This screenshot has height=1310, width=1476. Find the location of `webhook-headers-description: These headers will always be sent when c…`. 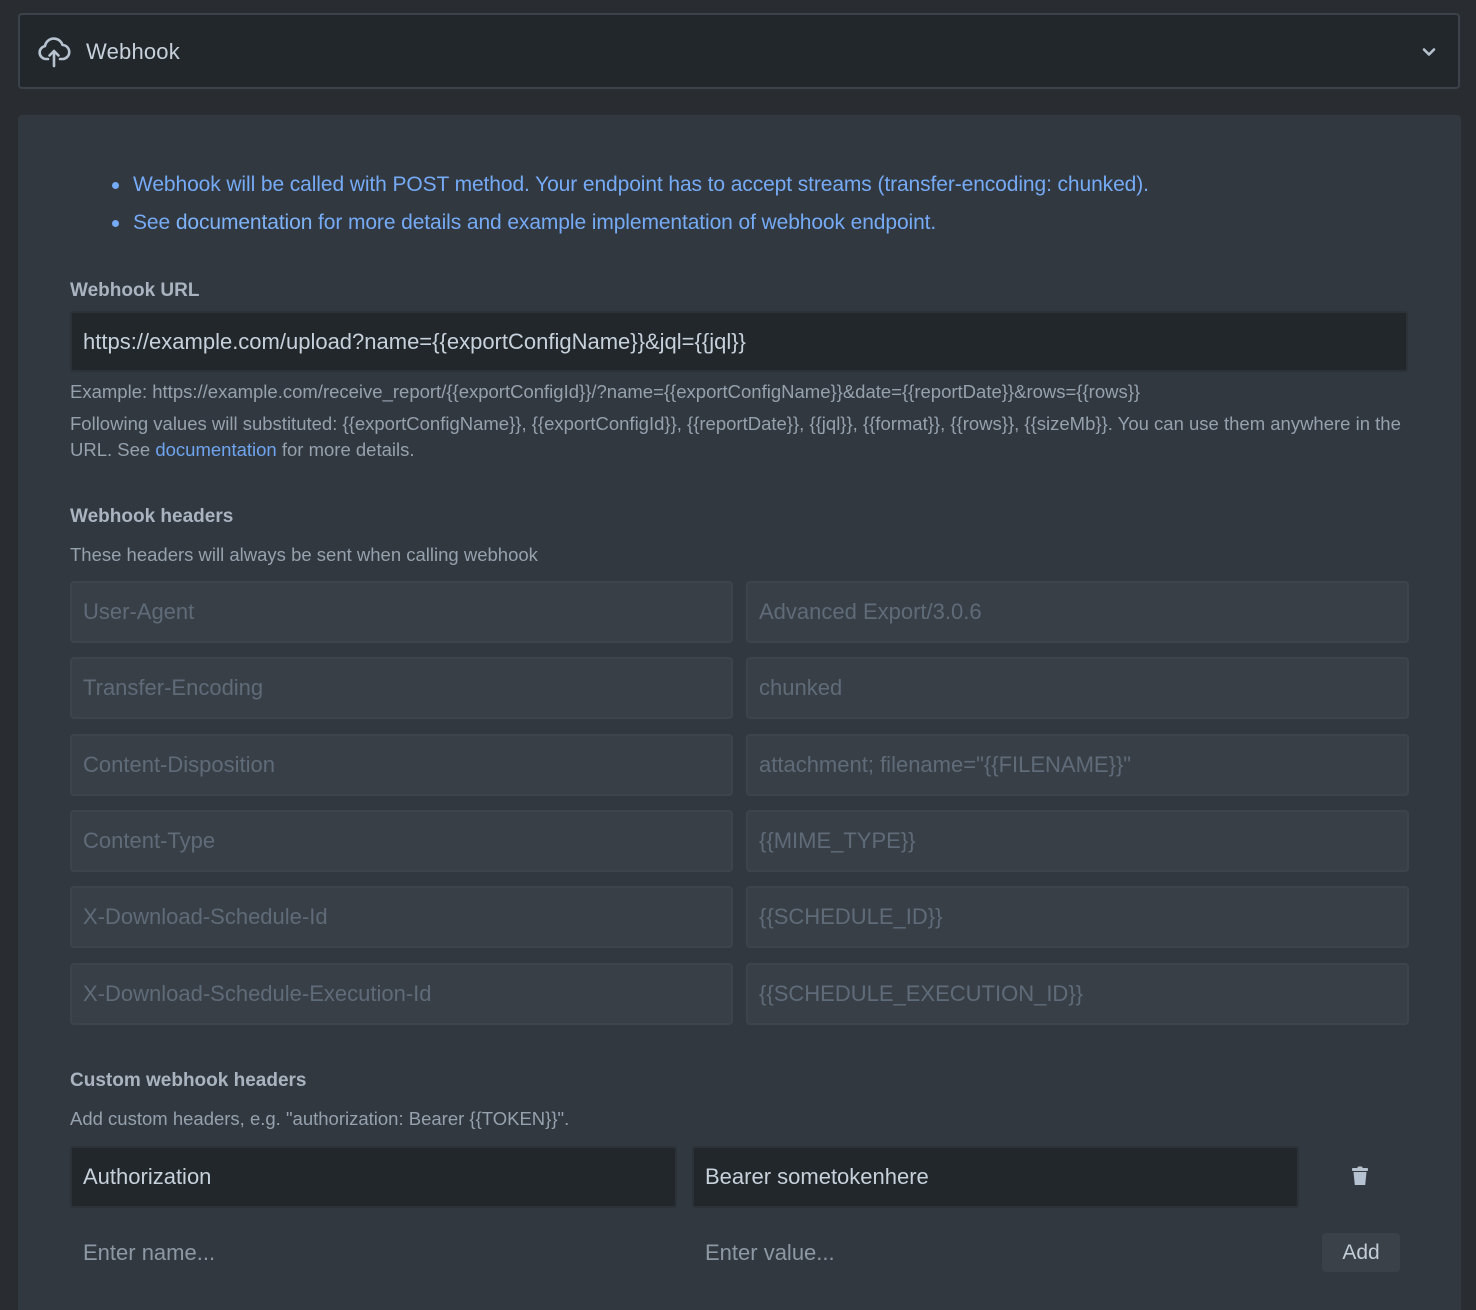

webhook-headers-description: These headers will always be sent when c… is located at coordinates (304, 554).